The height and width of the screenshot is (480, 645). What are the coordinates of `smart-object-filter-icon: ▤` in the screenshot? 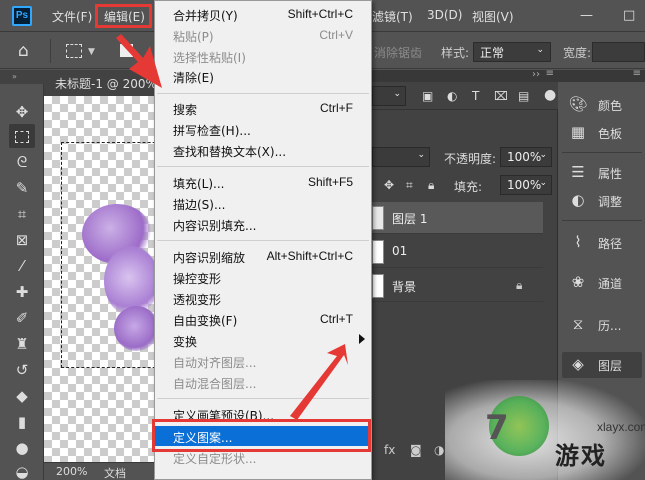 It's located at (523, 96).